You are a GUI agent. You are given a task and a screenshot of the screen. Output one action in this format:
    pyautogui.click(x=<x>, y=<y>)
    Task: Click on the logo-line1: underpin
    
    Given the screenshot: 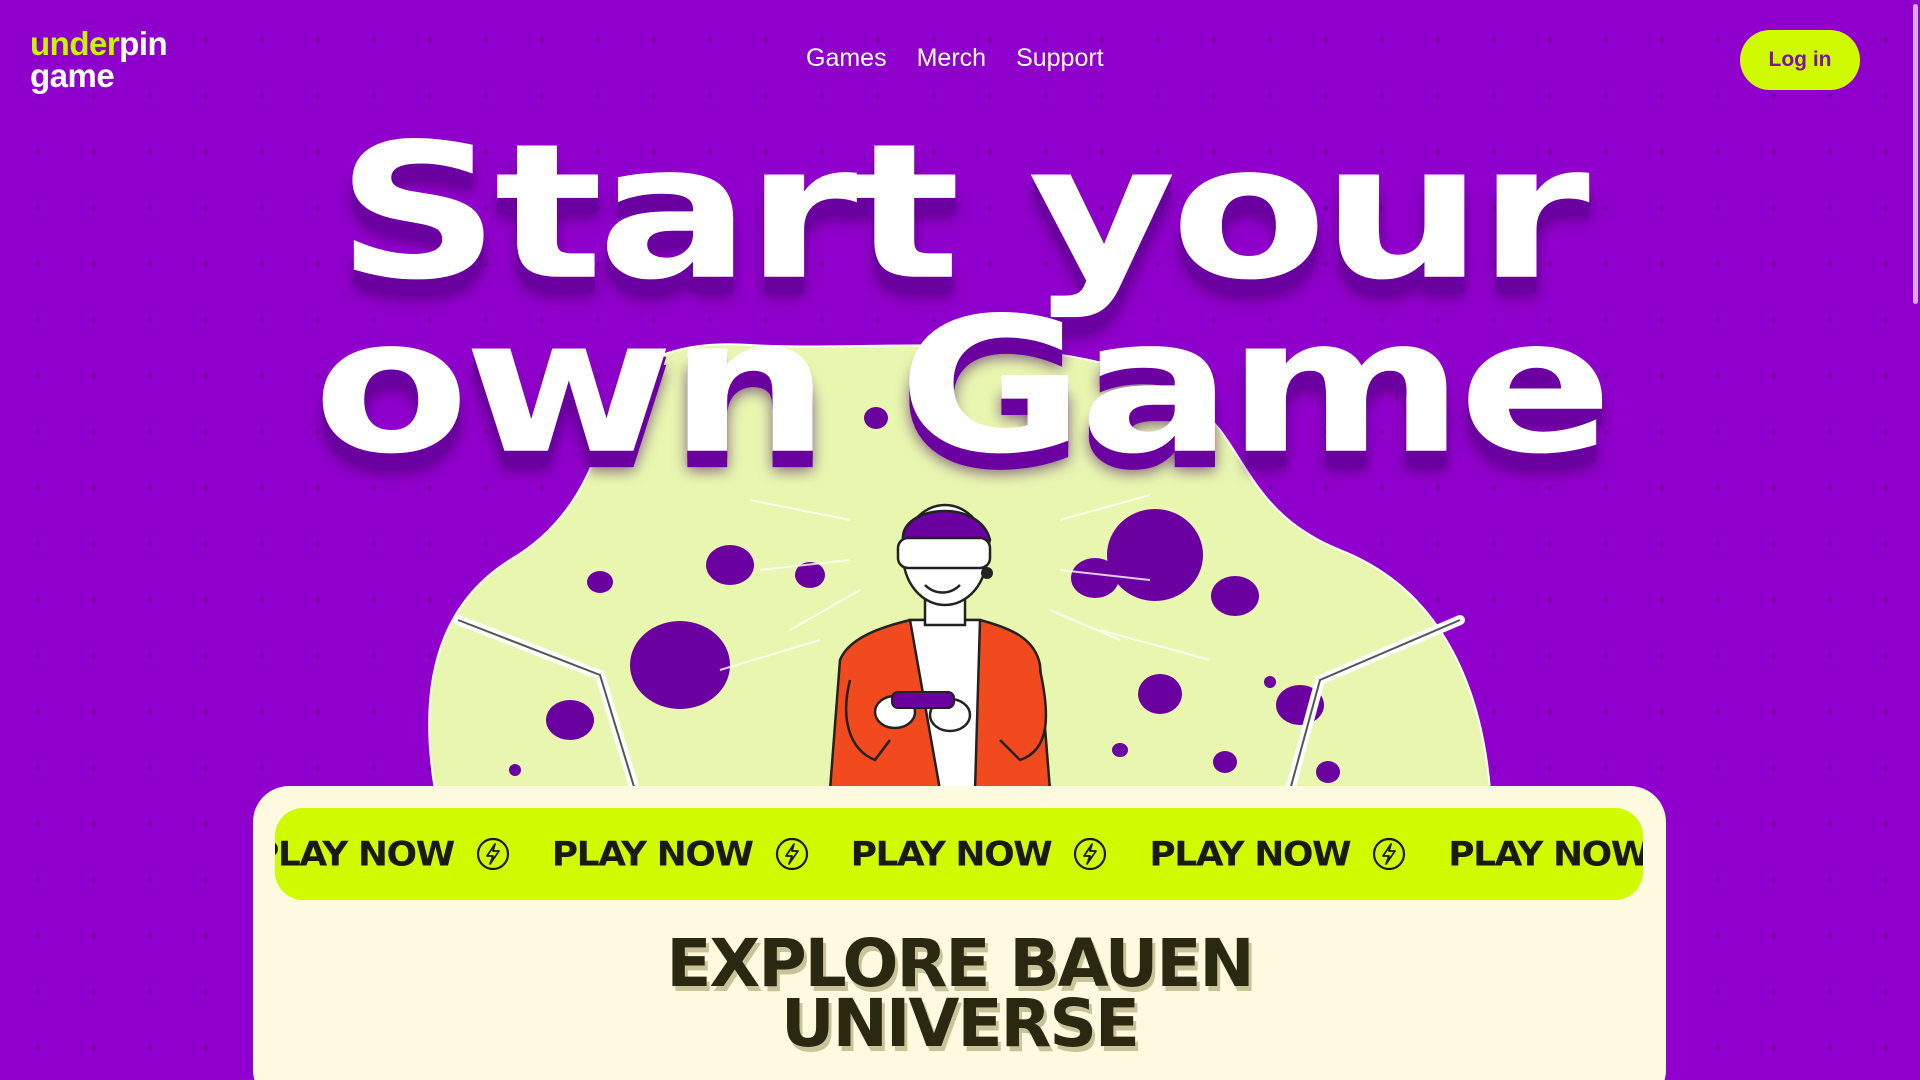 What is the action you would take?
    pyautogui.click(x=99, y=43)
    